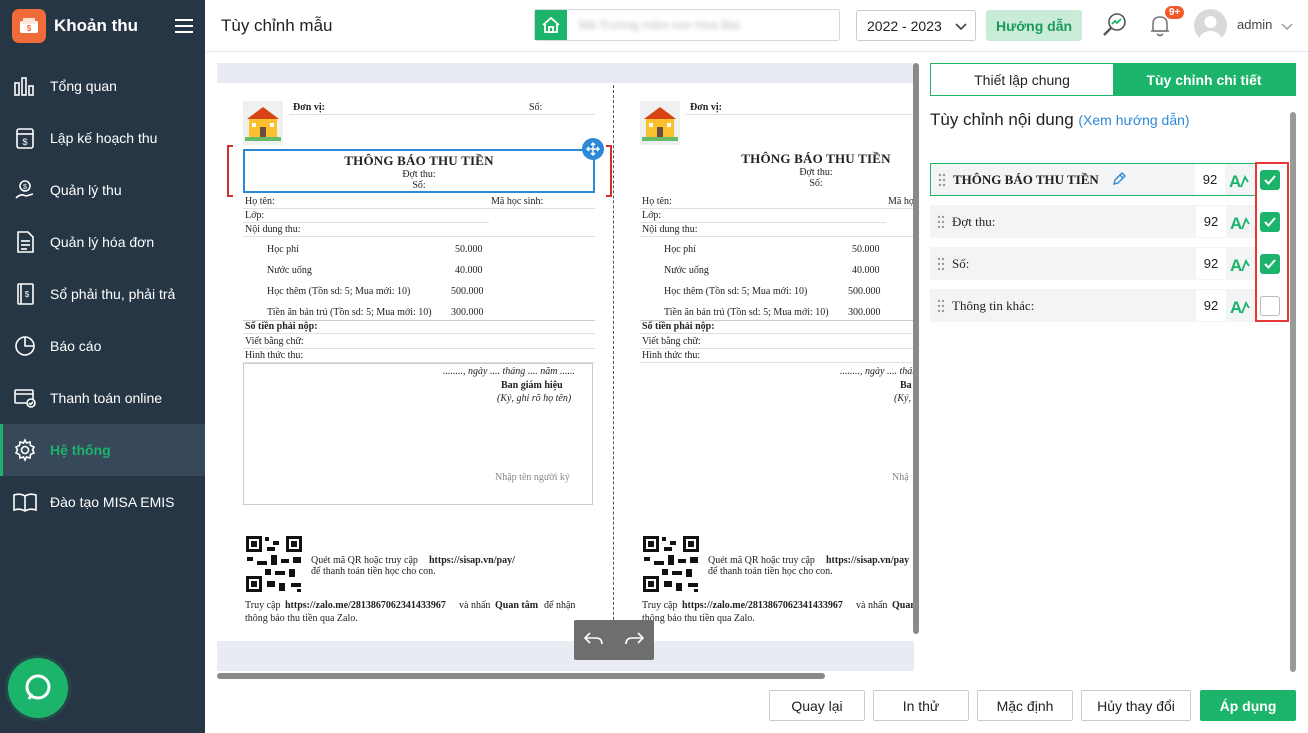 The height and width of the screenshot is (733, 1308). I want to click on content-item-row: THÔNG BÁO THU TIỀN 92 A, so click(1093, 179).